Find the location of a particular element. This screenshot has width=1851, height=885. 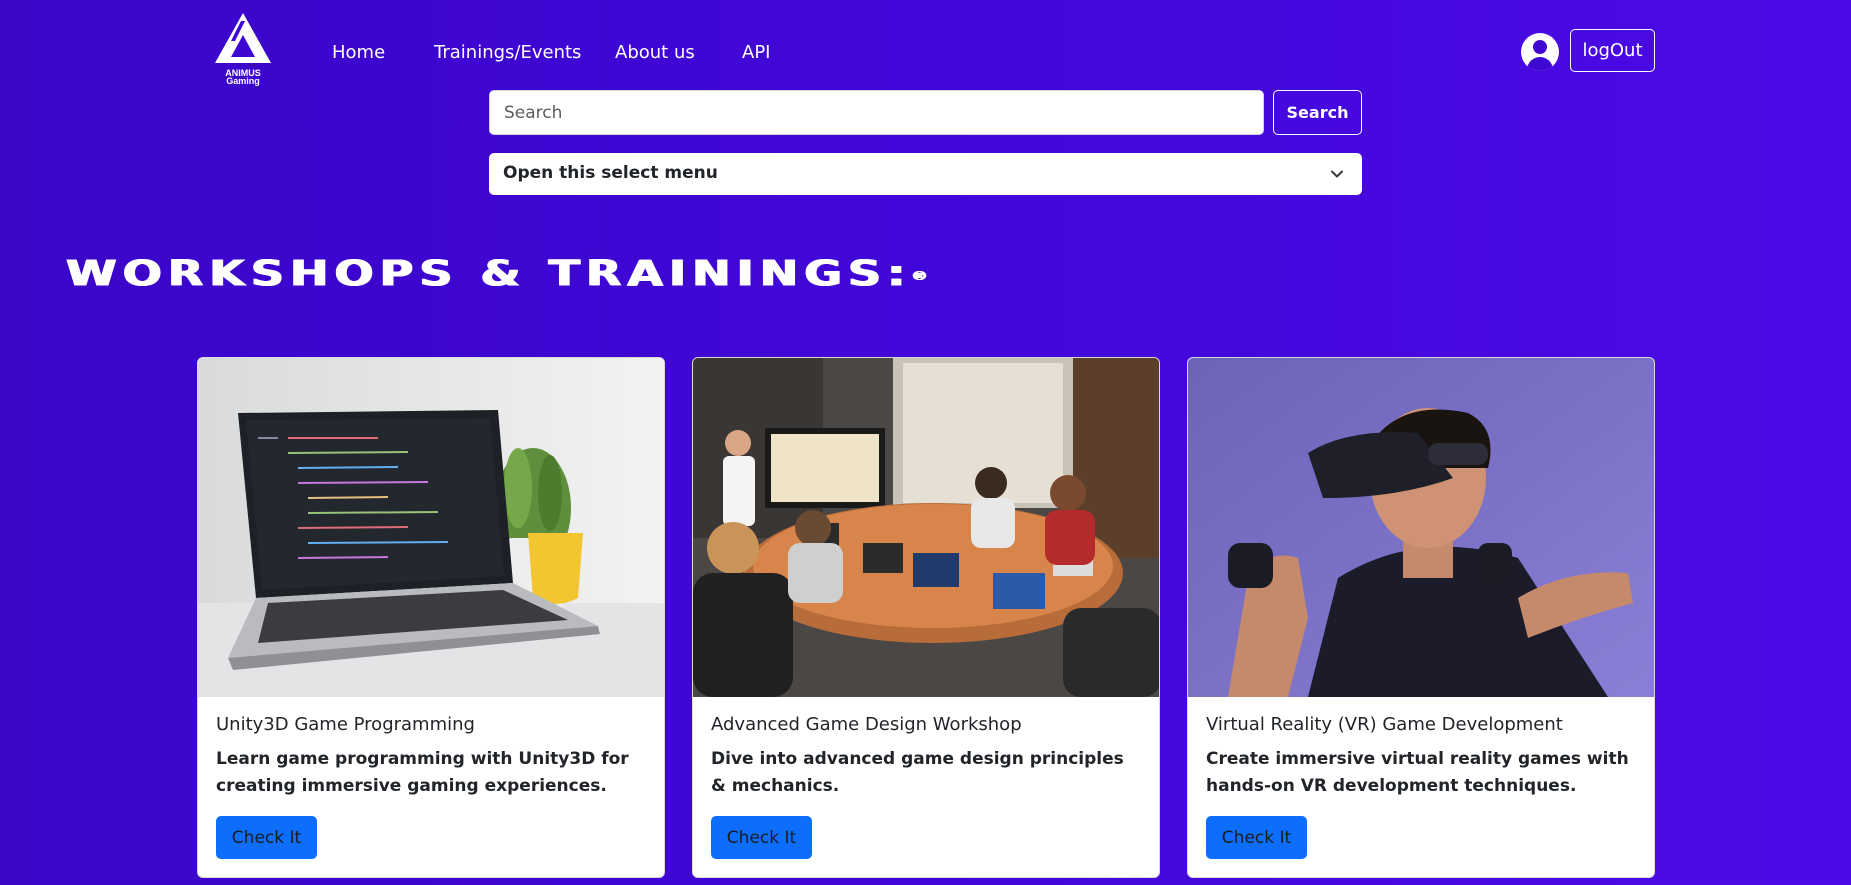

filter-select: Open this select menu is located at coordinates (925, 174).